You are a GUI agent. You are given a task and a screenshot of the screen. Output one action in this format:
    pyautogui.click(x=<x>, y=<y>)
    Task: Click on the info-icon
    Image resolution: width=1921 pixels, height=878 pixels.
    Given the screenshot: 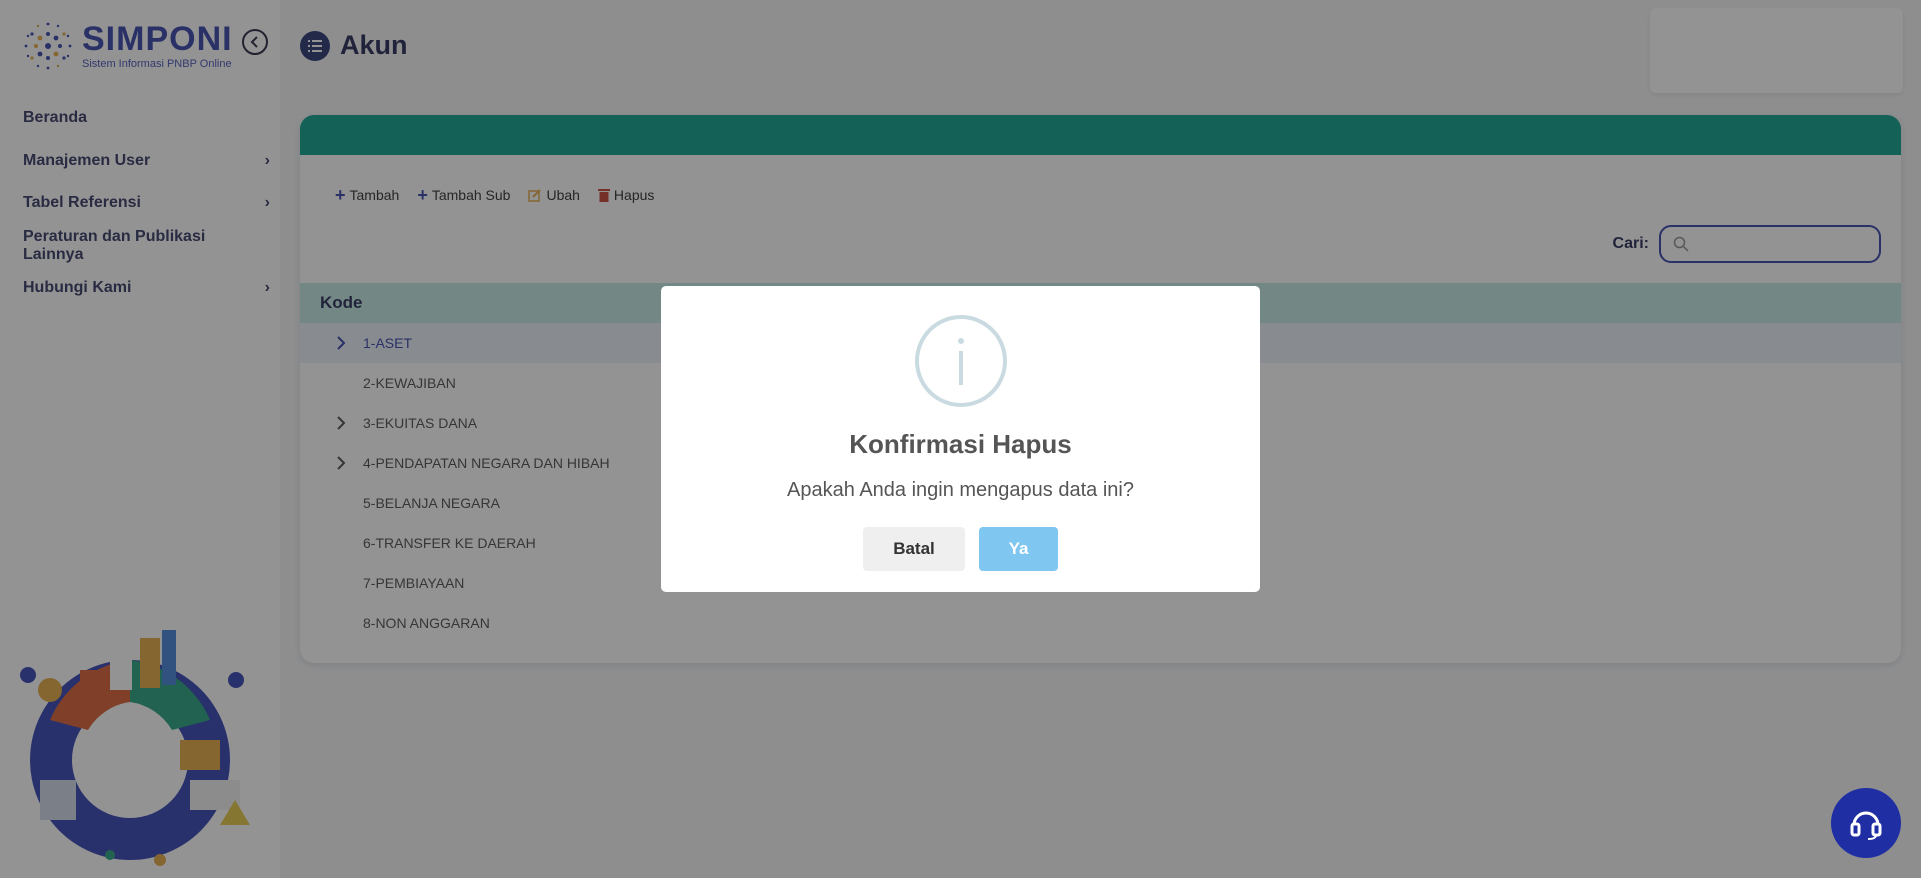 What is the action you would take?
    pyautogui.click(x=961, y=361)
    